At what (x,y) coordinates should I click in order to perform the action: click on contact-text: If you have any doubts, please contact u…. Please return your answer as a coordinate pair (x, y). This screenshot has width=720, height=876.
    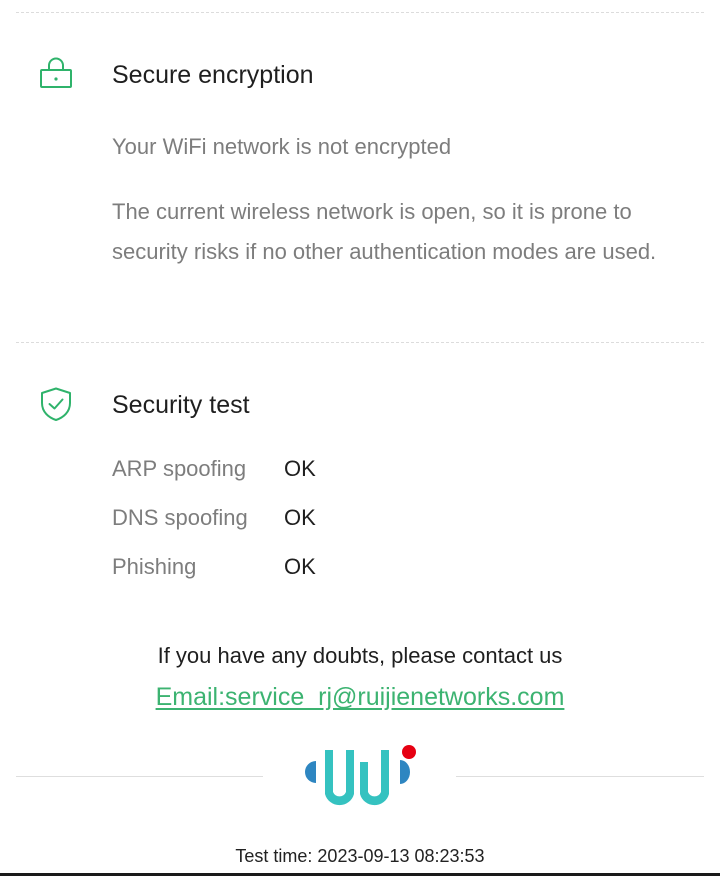
    Looking at the image, I should click on (360, 655).